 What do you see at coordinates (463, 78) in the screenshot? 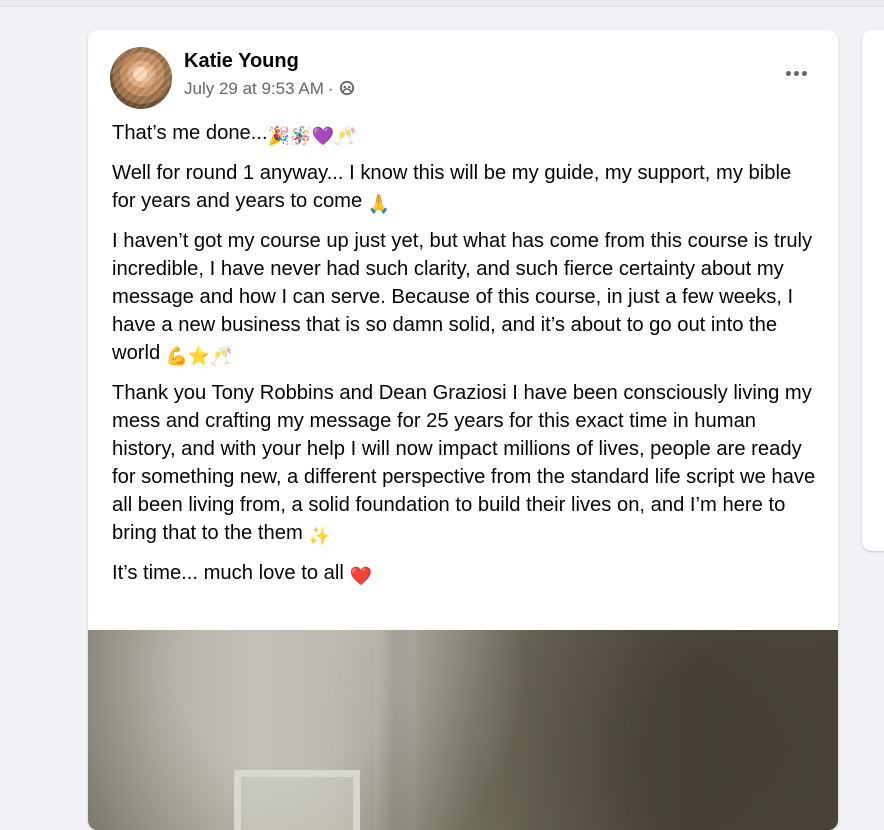
I see `post-header: Katie Young July 29 at 9:53 AM ·` at bounding box center [463, 78].